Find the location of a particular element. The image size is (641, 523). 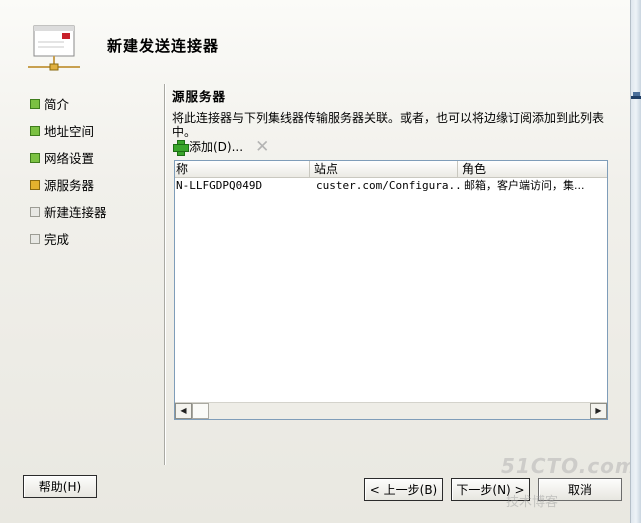

step-address-space: 地址空间 is located at coordinates (68, 130).